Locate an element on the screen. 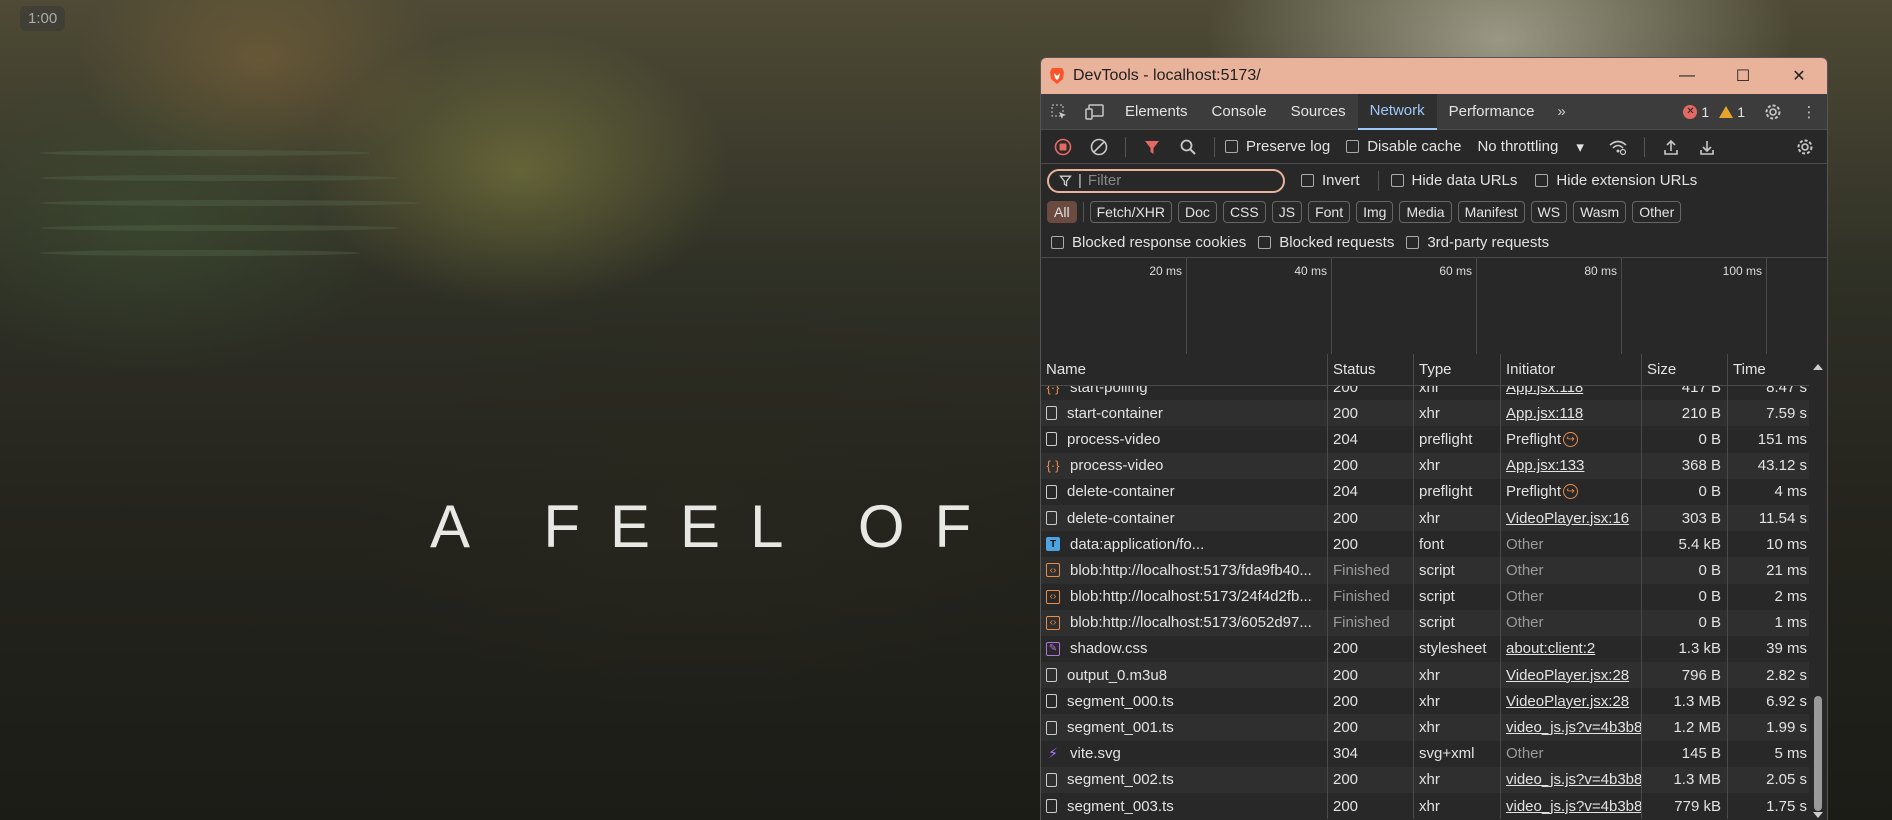  cell-name: segment_000.ts is located at coordinates (1184, 701).